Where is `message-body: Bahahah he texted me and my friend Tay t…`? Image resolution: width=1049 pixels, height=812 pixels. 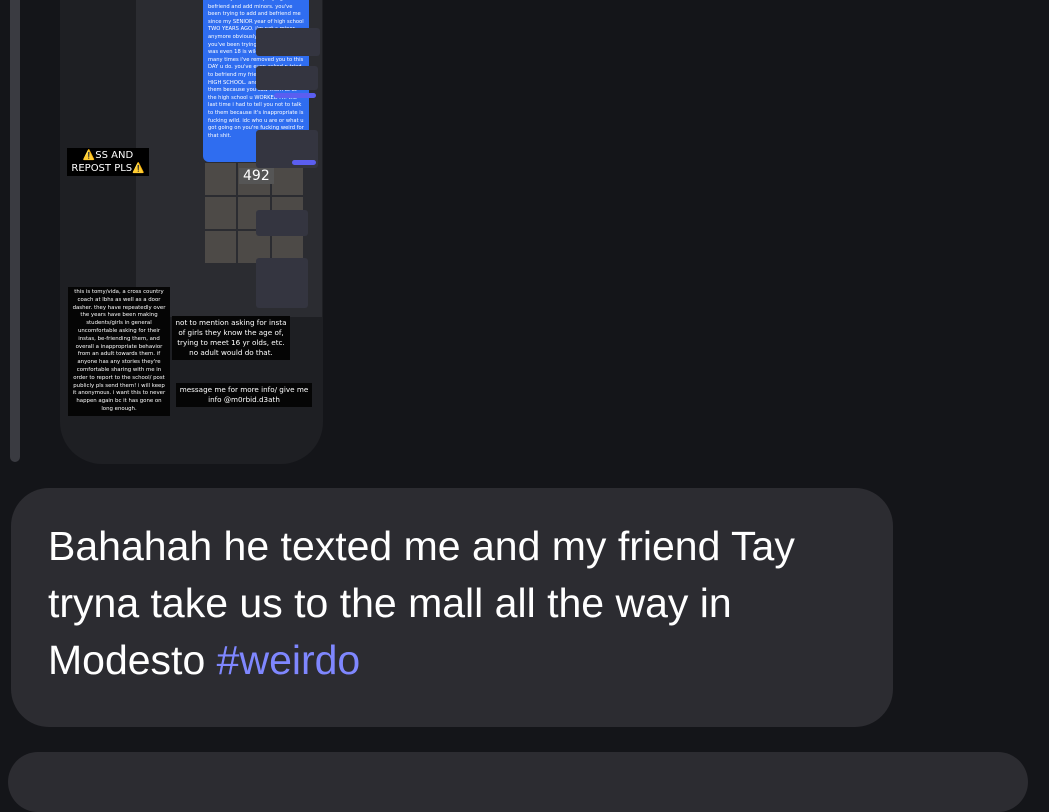
message-body: Bahahah he texted me and my friend Tay t… is located at coordinates (421, 603).